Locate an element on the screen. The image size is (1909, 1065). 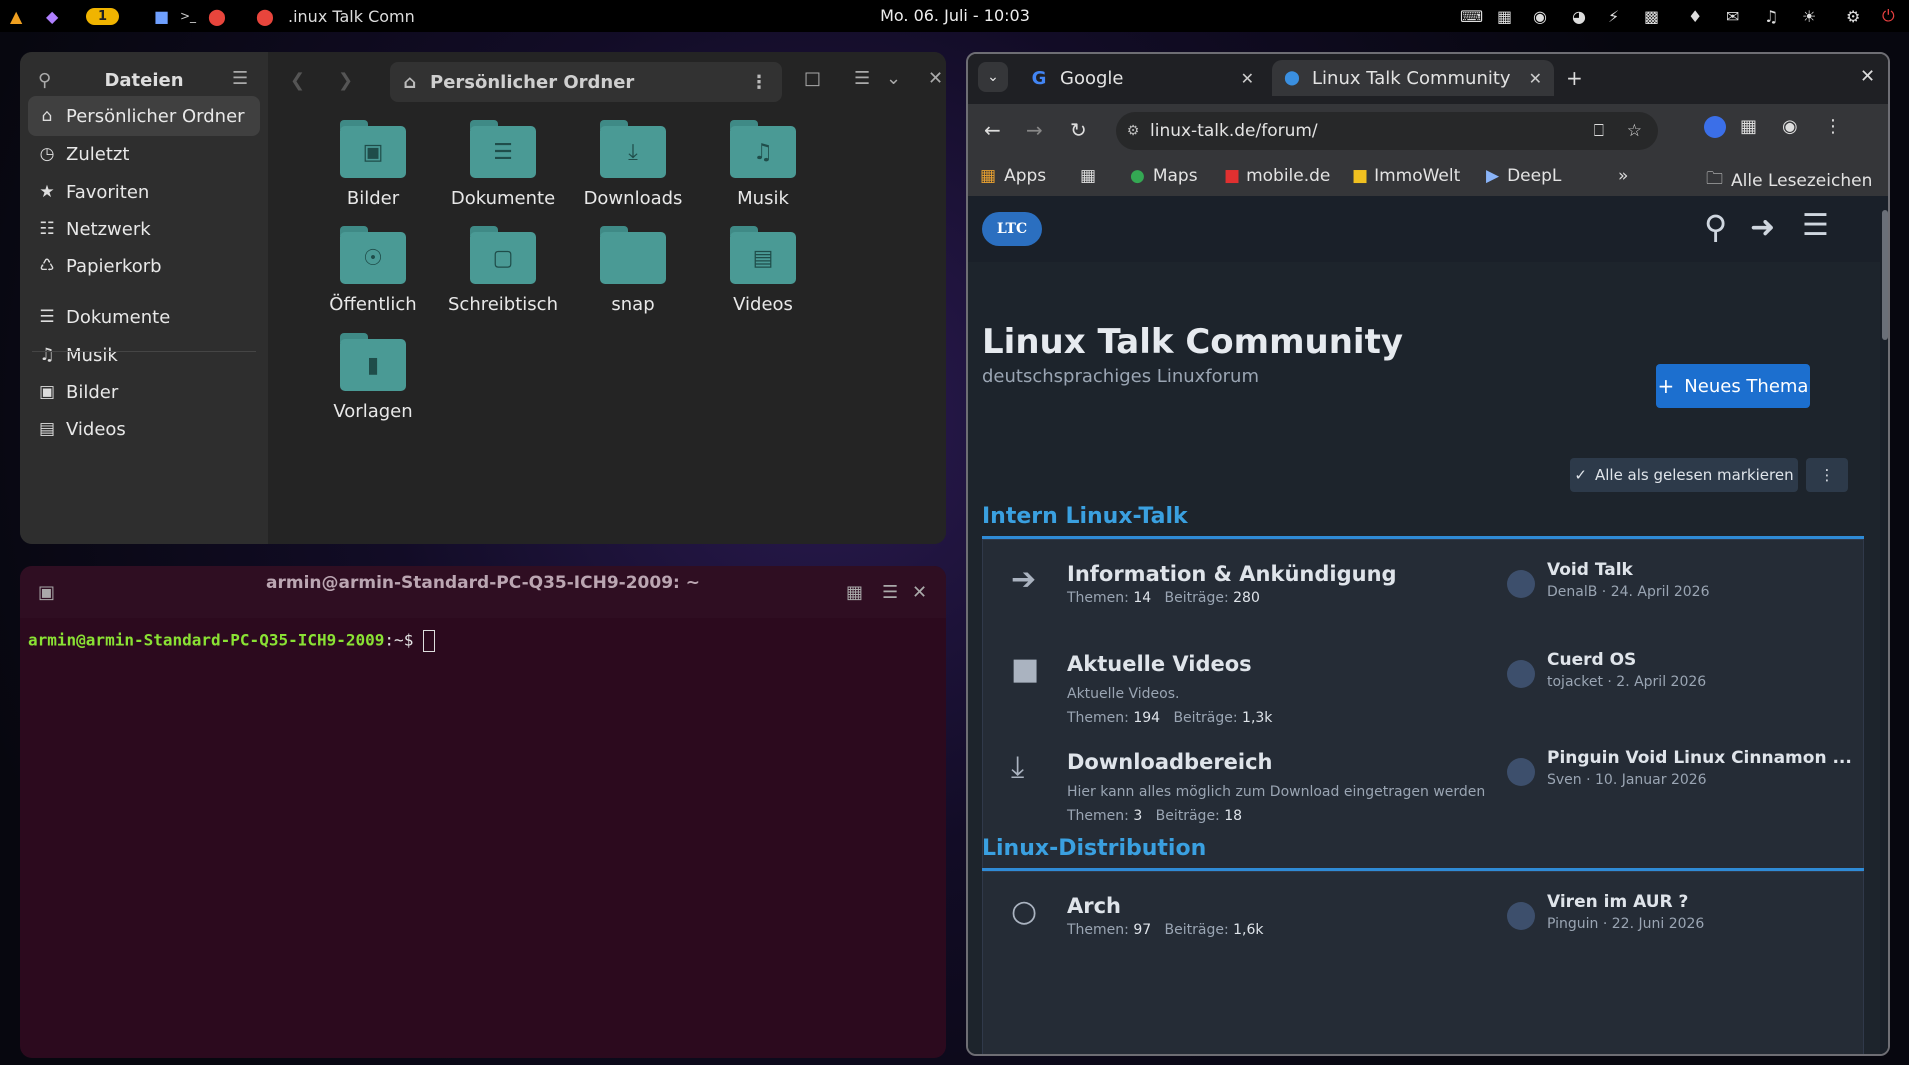
camera-icon: ◉ is located at coordinates (1540, 16).